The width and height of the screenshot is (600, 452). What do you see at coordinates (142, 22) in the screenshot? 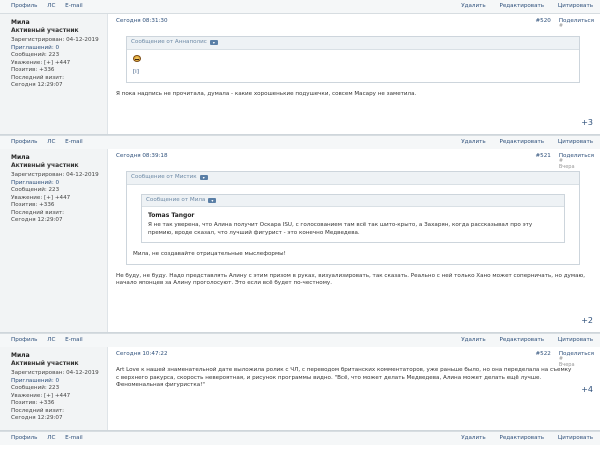
I see `post-date: Сегодня 08:31:30` at bounding box center [142, 22].